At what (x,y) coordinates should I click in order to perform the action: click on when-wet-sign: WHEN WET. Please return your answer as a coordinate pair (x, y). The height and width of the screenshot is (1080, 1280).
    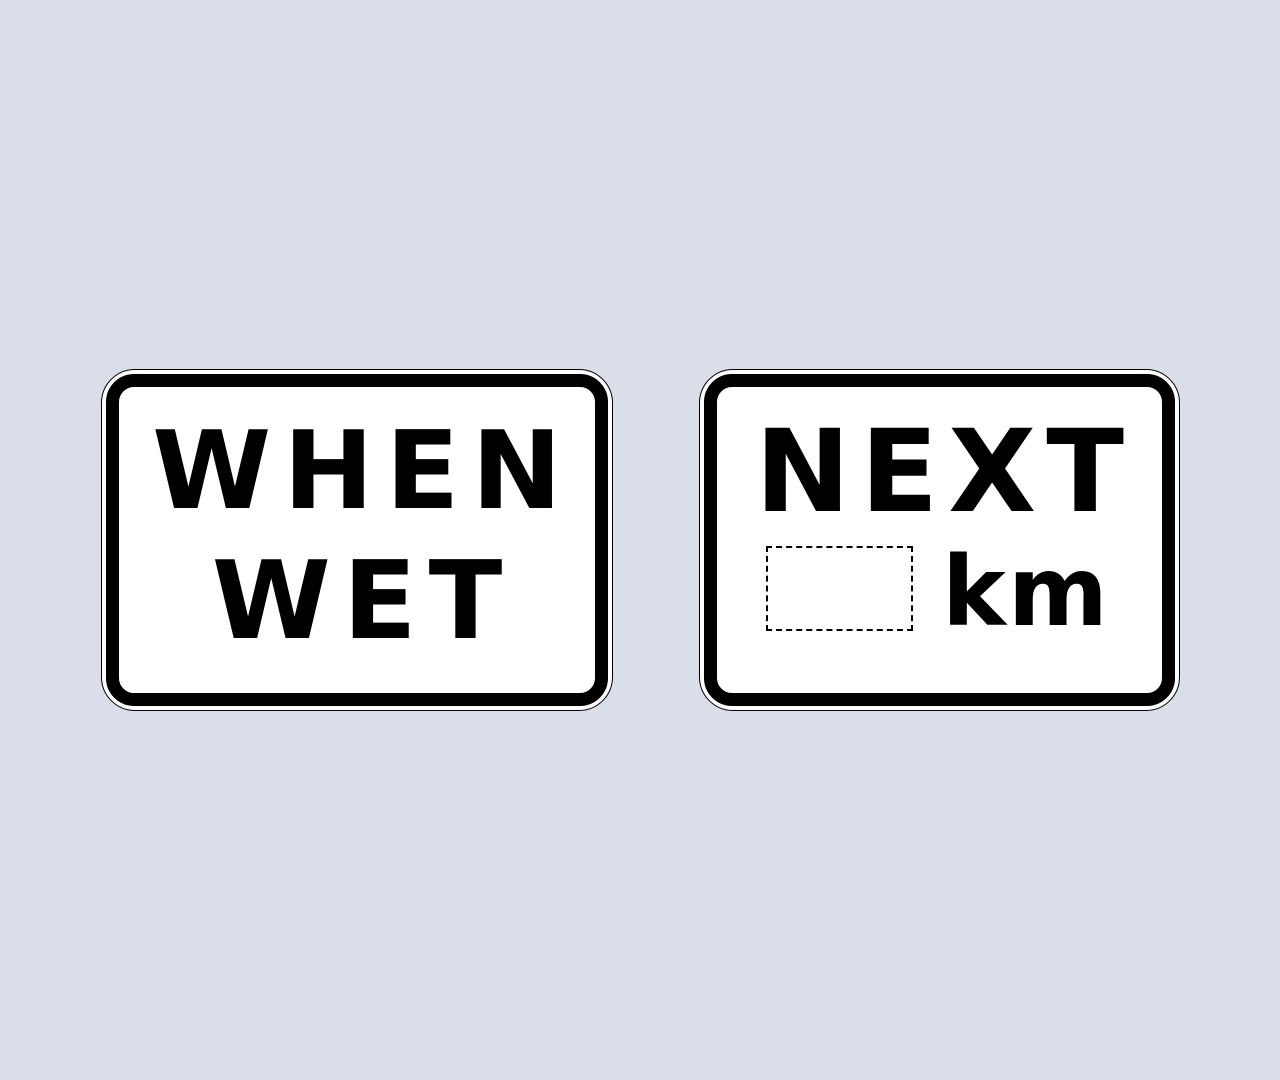
    Looking at the image, I should click on (357, 540).